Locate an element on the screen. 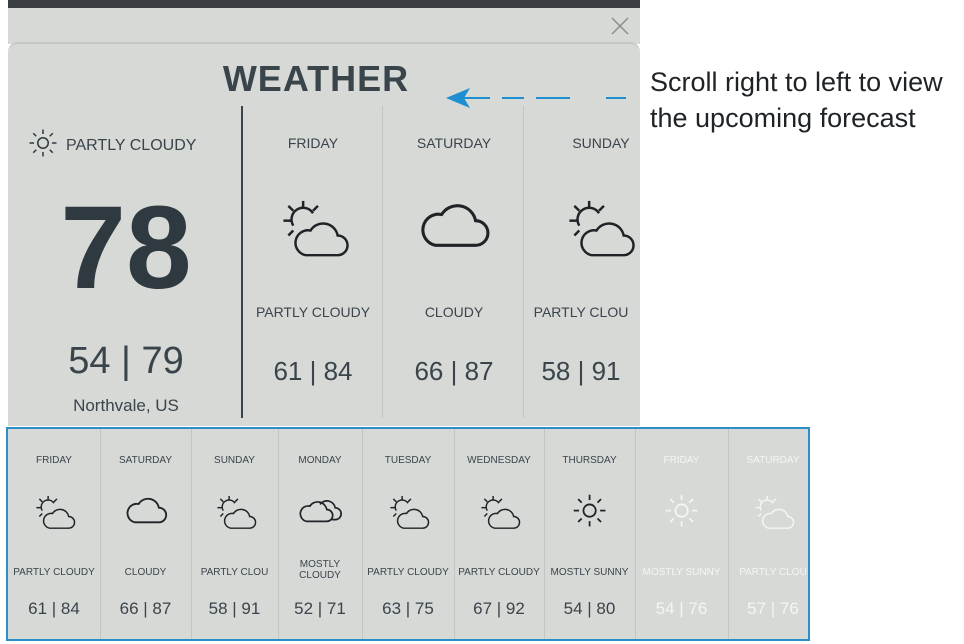  strip-range: 54 | 76 is located at coordinates (681, 608).